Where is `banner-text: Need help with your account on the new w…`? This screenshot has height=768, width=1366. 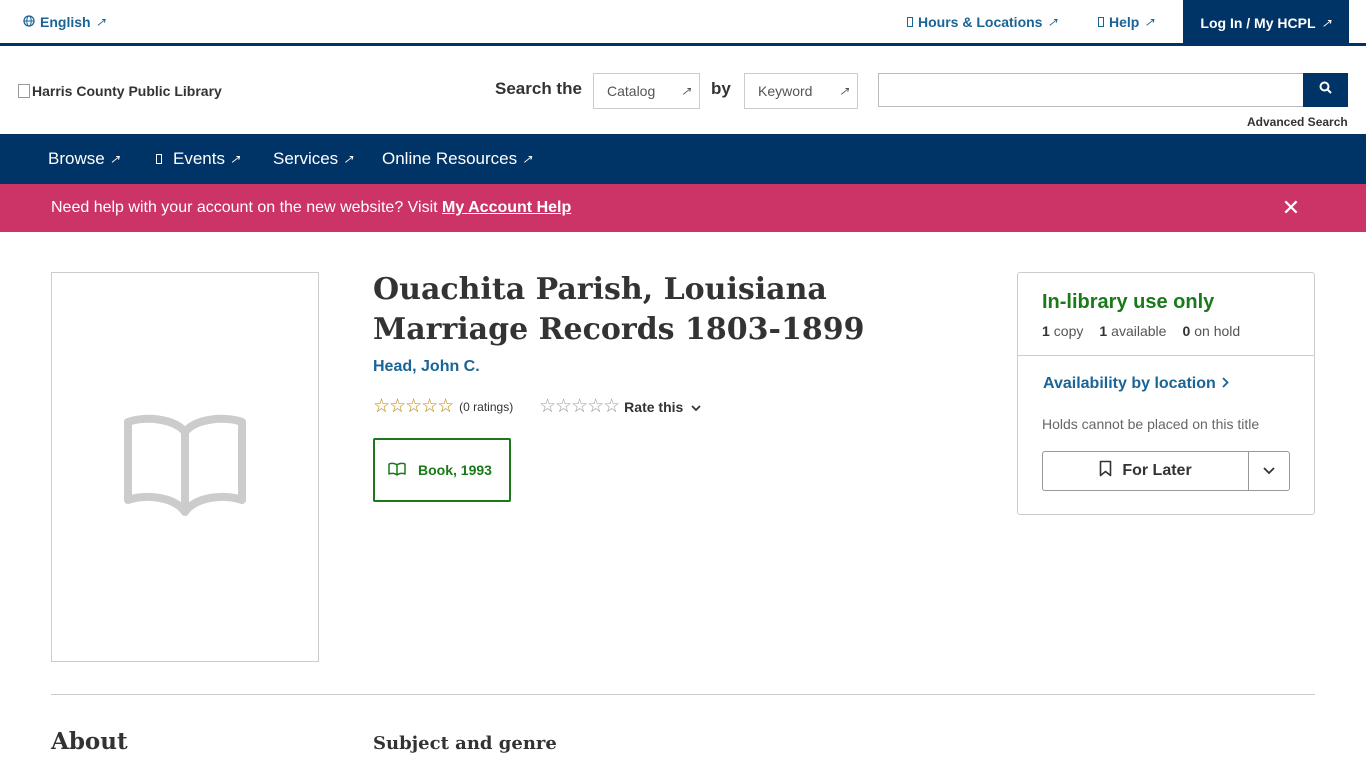
banner-text: Need help with your account on the new w… is located at coordinates (247, 207).